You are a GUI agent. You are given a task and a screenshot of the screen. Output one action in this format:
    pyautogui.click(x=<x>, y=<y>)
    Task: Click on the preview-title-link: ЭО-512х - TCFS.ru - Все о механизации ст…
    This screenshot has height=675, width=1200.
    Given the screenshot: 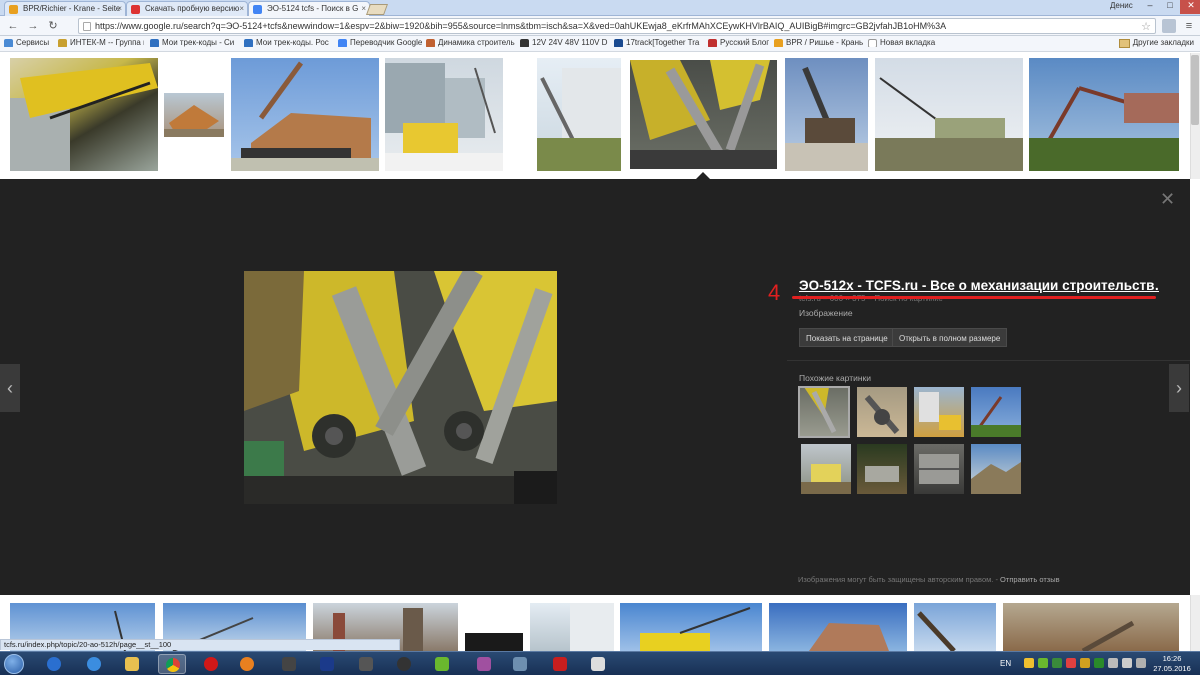 What is the action you would take?
    pyautogui.click(x=979, y=285)
    